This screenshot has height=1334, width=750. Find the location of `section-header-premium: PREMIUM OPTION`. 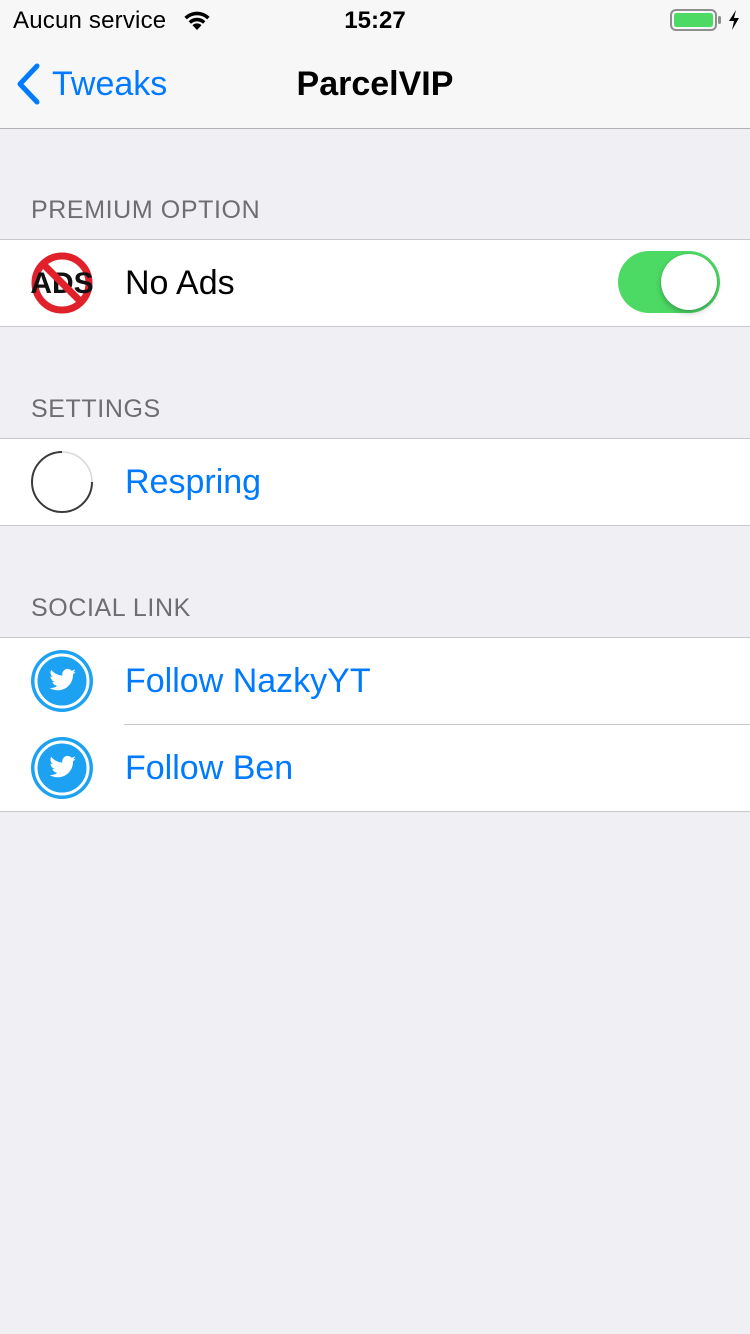

section-header-premium: PREMIUM OPTION is located at coordinates (146, 210).